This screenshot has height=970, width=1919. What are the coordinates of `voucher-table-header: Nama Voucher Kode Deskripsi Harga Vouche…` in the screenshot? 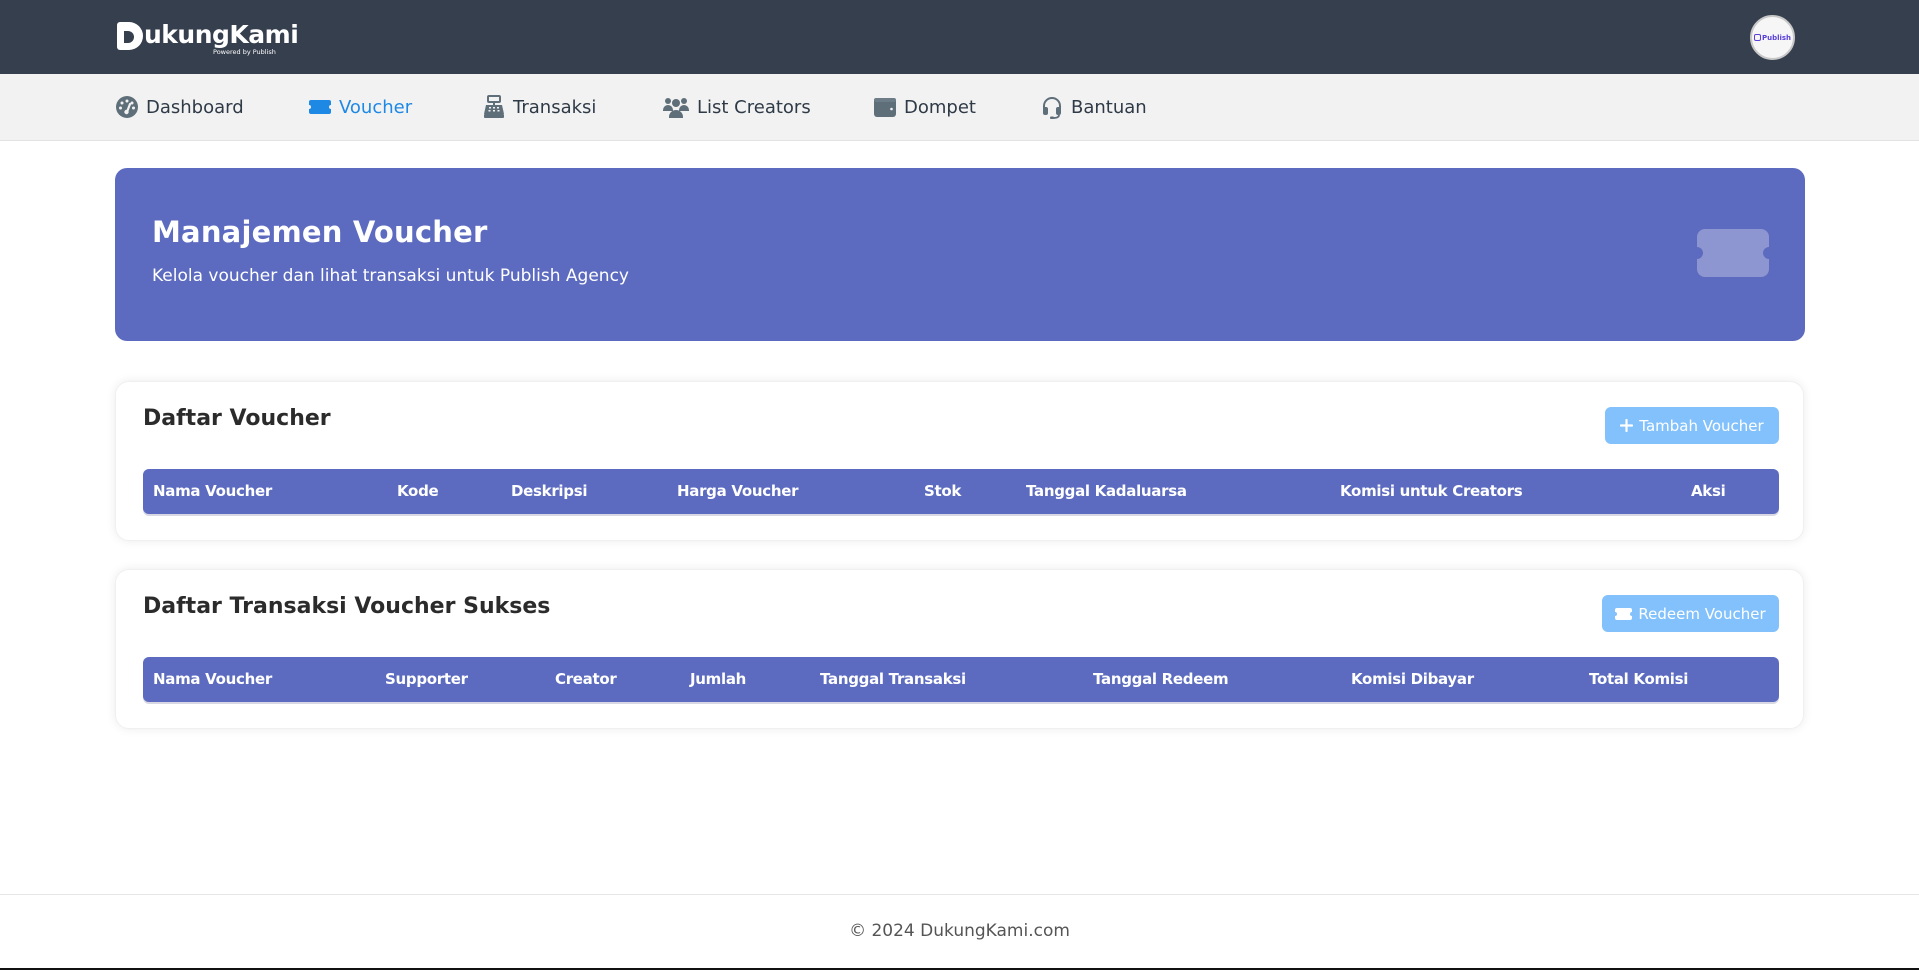 It's located at (961, 491).